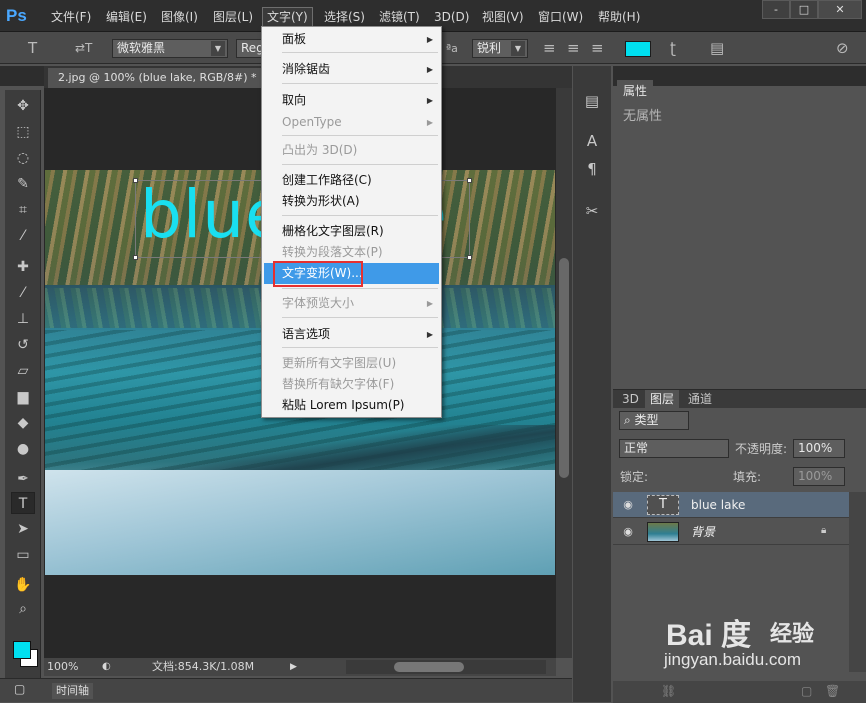 This screenshot has width=866, height=703. What do you see at coordinates (23, 106) in the screenshot?
I see `move-tool-icon: ✥` at bounding box center [23, 106].